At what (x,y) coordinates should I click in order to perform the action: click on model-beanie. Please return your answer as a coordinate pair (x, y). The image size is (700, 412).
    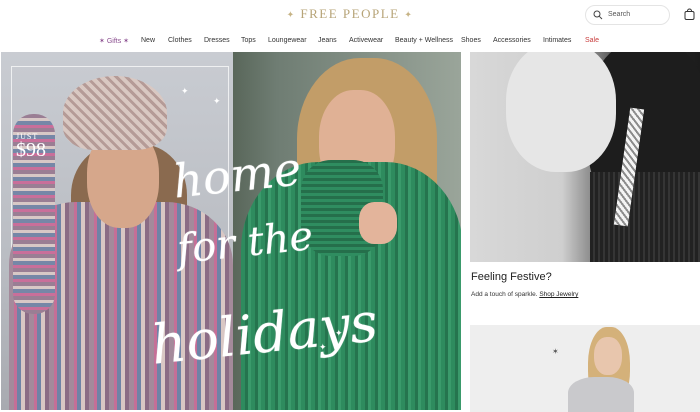
    Looking at the image, I should click on (115, 113).